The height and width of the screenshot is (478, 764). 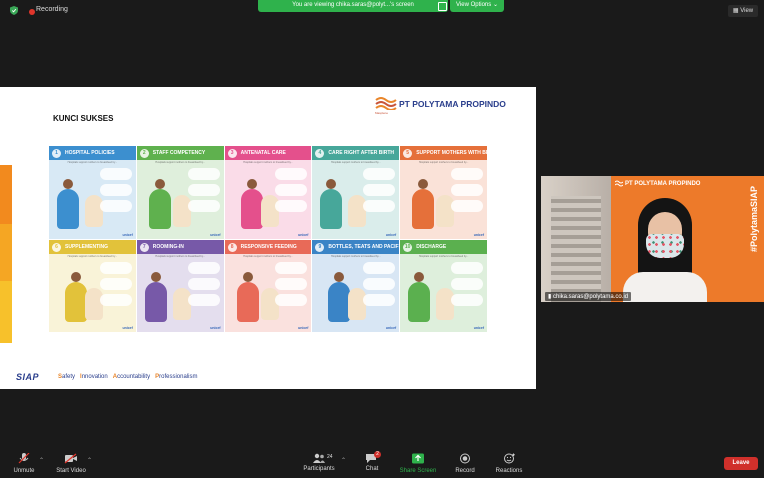 I want to click on security-shield-icon, so click(x=14, y=10).